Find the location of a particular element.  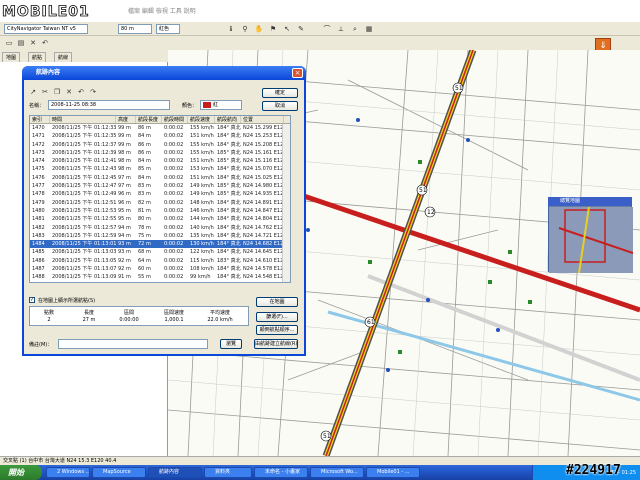

redo-point-icon: ↷ is located at coordinates (93, 92).